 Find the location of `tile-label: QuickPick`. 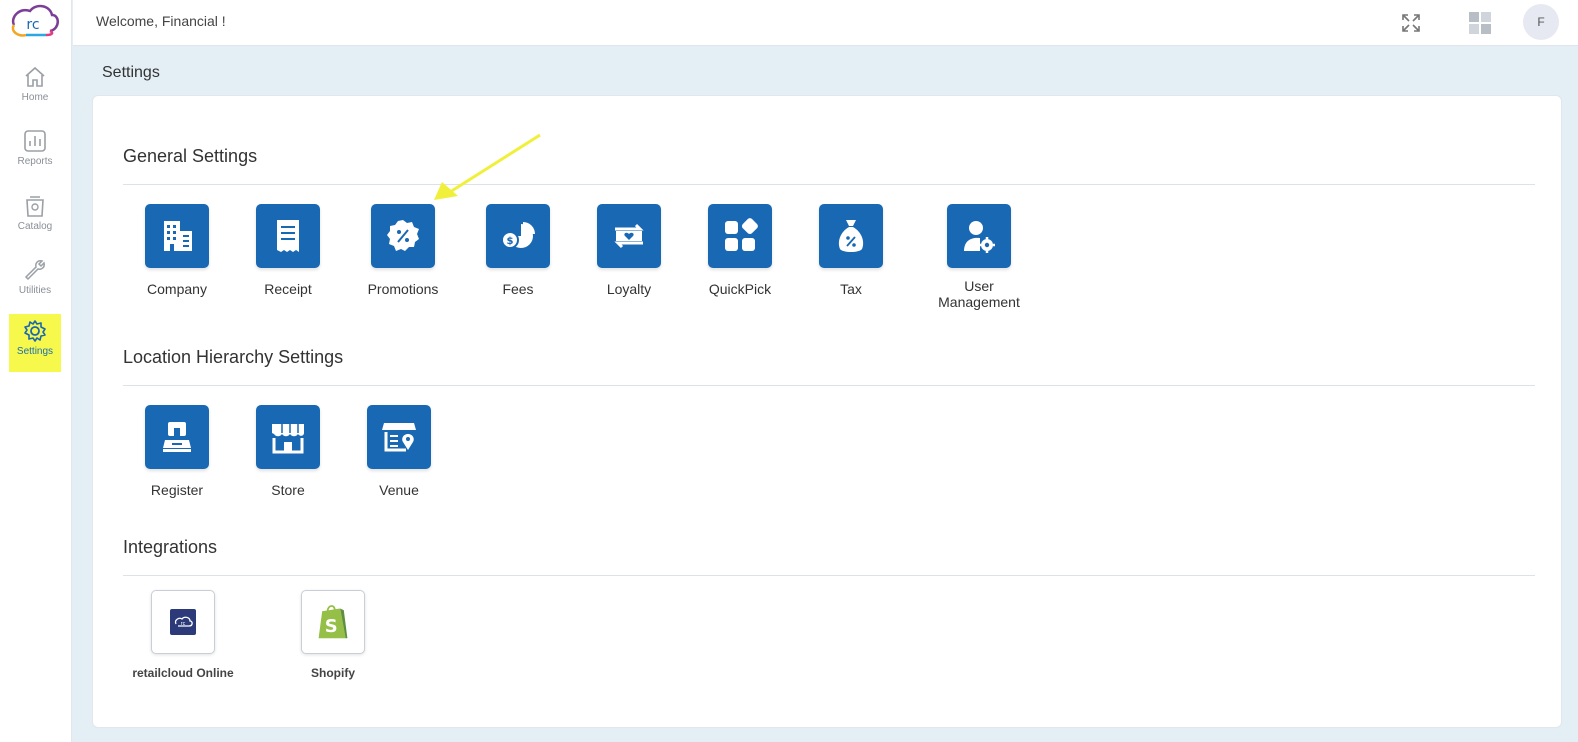

tile-label: QuickPick is located at coordinates (740, 289).